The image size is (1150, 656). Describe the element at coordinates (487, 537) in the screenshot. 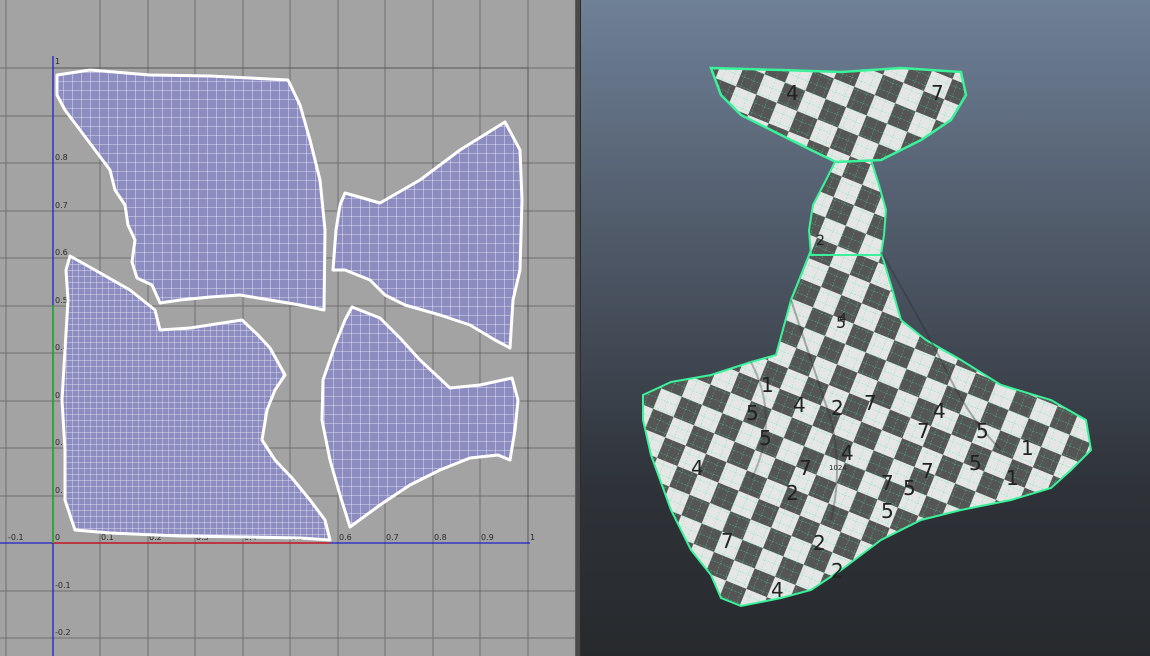

I see `svg-text: 0.9` at that location.